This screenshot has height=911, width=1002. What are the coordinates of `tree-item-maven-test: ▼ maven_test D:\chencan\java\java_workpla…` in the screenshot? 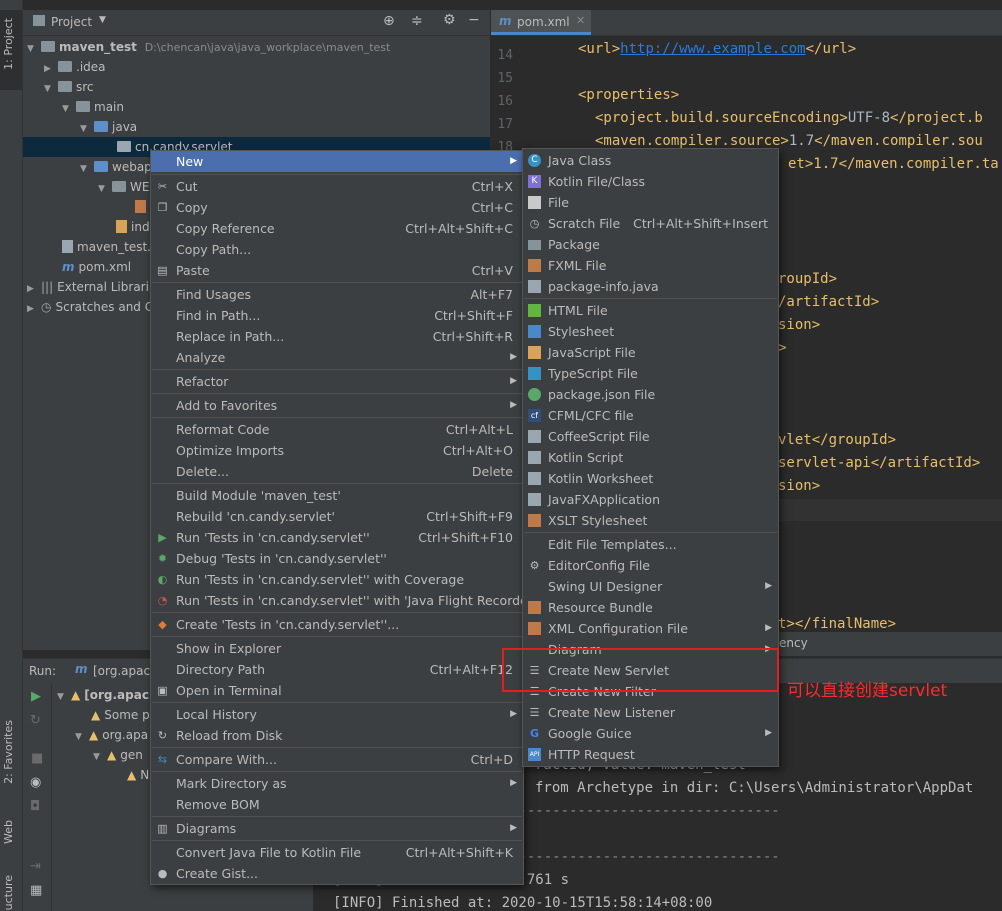 It's located at (208, 47).